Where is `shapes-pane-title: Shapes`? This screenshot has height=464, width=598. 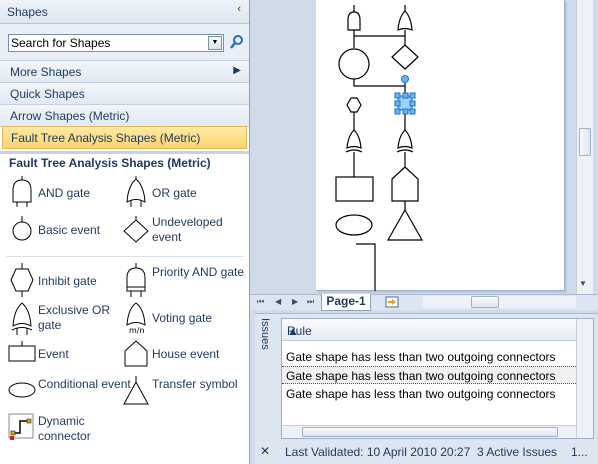
shapes-pane-title: Shapes is located at coordinates (27, 12).